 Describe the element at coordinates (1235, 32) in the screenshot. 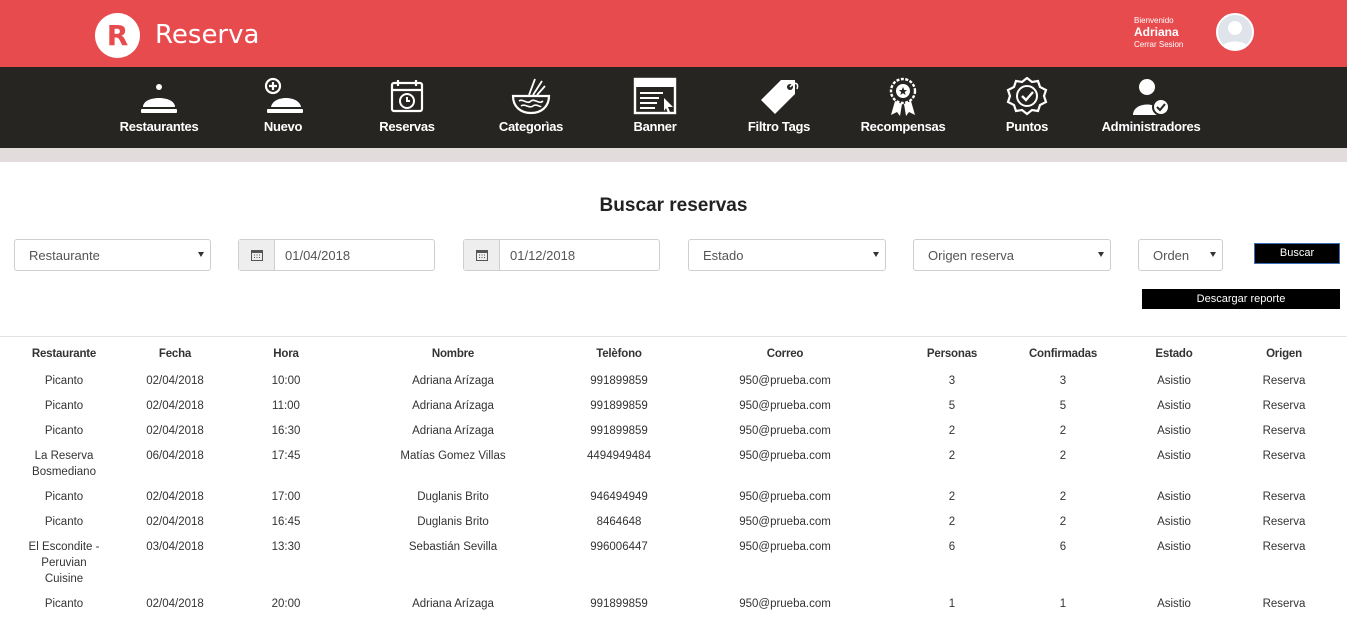

I see `avatar` at that location.